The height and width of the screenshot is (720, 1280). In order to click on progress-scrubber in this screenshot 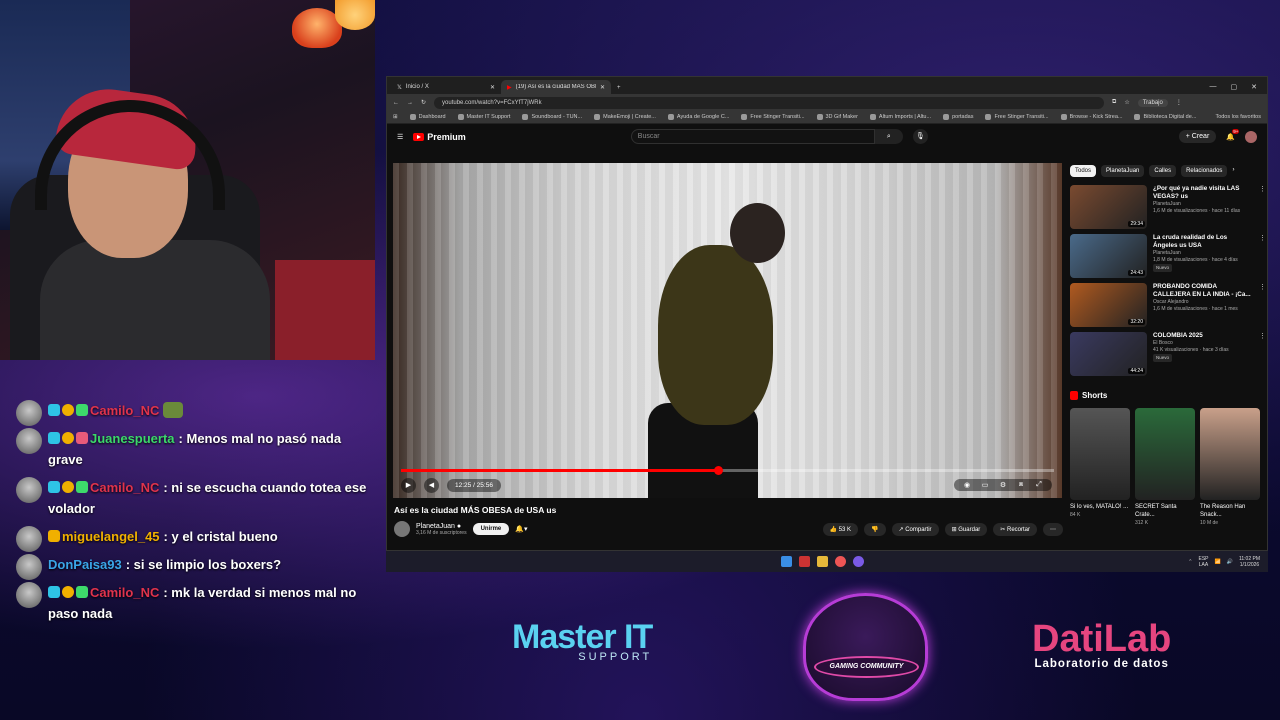, I will do `click(718, 470)`.